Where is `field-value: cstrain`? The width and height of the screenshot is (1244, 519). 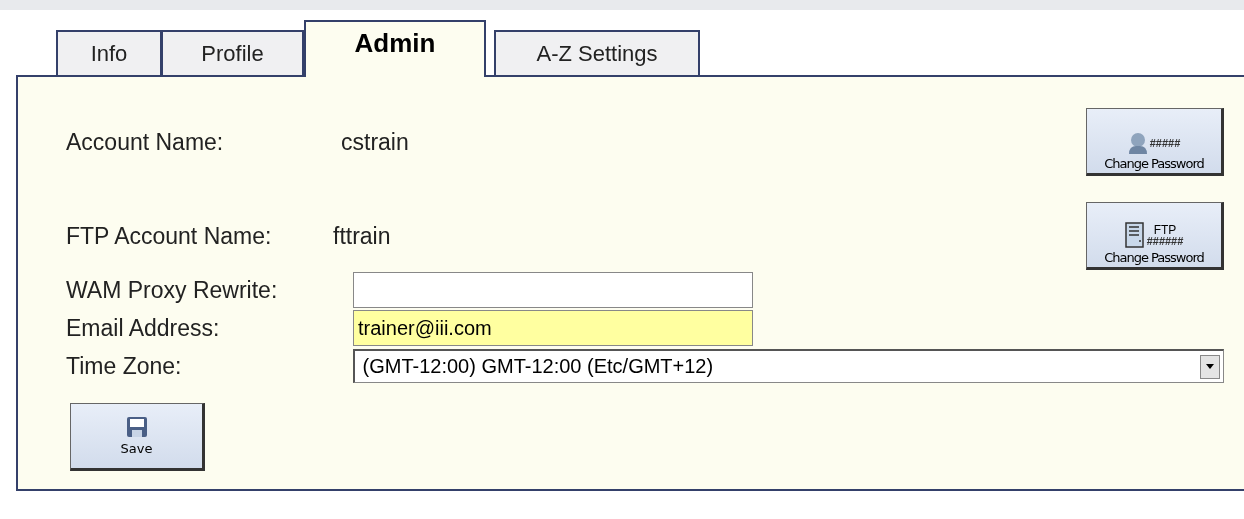
field-value: cstrain is located at coordinates (375, 142).